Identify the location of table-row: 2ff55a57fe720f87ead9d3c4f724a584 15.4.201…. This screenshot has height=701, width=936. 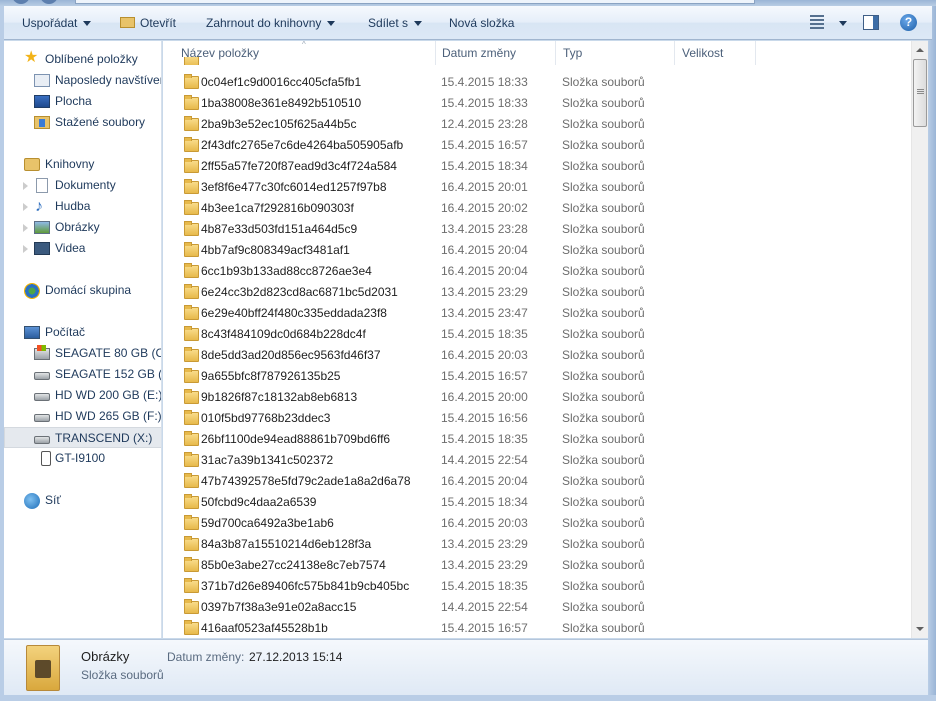
(537, 166).